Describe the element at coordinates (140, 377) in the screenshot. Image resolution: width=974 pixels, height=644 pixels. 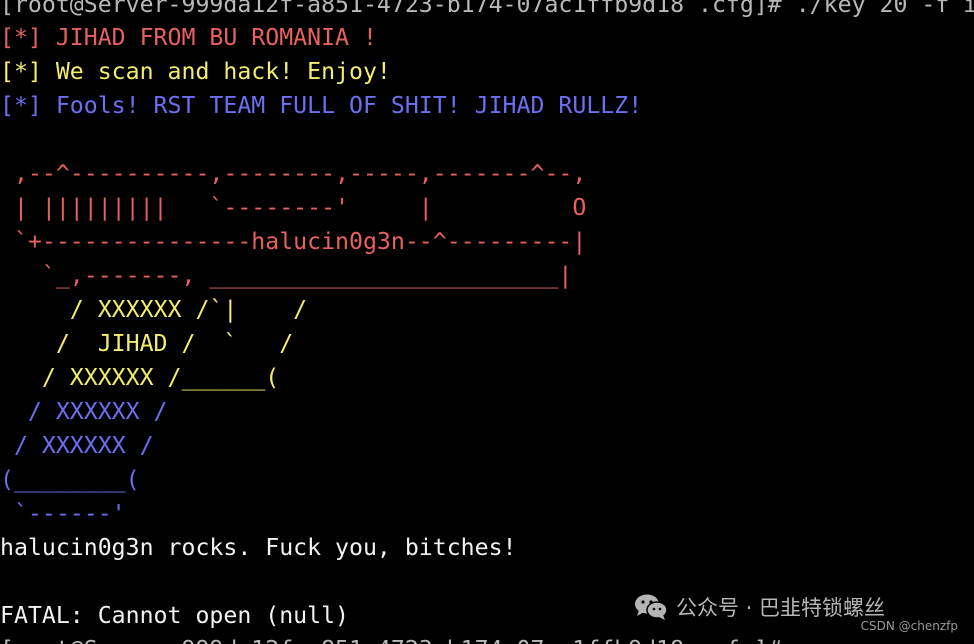
I see `ascii-art-line: / XXXXXX /______(` at that location.